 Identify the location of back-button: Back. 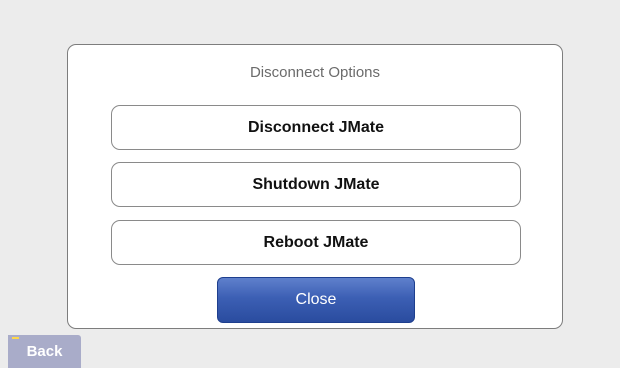
(44, 351).